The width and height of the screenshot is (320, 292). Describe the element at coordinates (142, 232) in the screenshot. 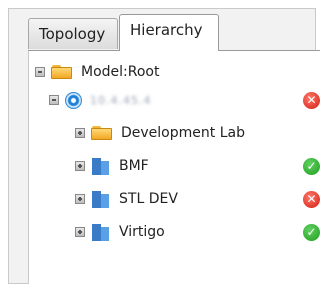

I see `tree-node-label: Virtigo` at that location.